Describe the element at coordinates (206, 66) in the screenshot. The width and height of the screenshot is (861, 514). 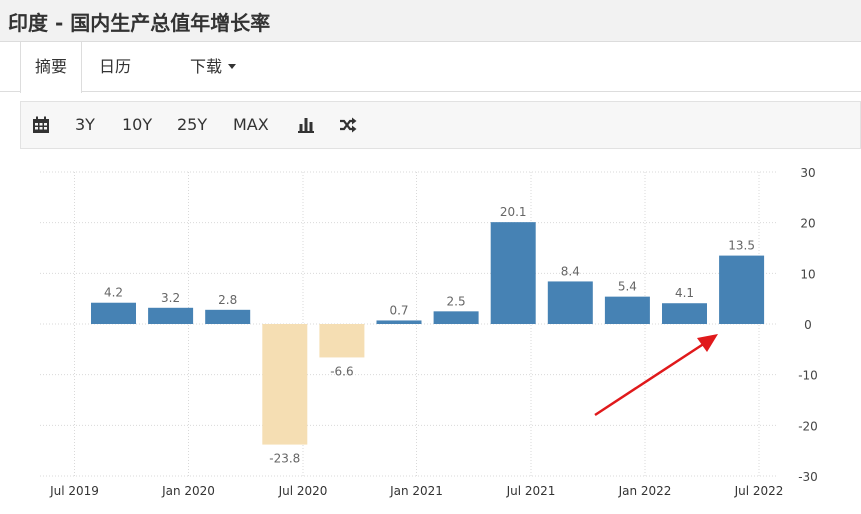
I see `tab-download-label: 下载` at that location.